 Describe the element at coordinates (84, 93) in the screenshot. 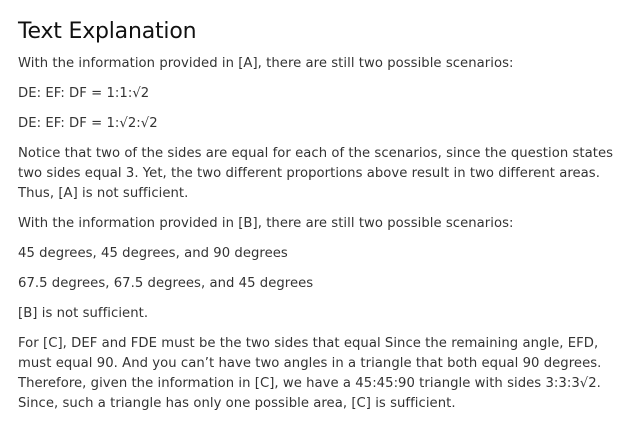

I see `paragraph-a-scenario-1: DE: EF: DF = 1:1:√2` at that location.